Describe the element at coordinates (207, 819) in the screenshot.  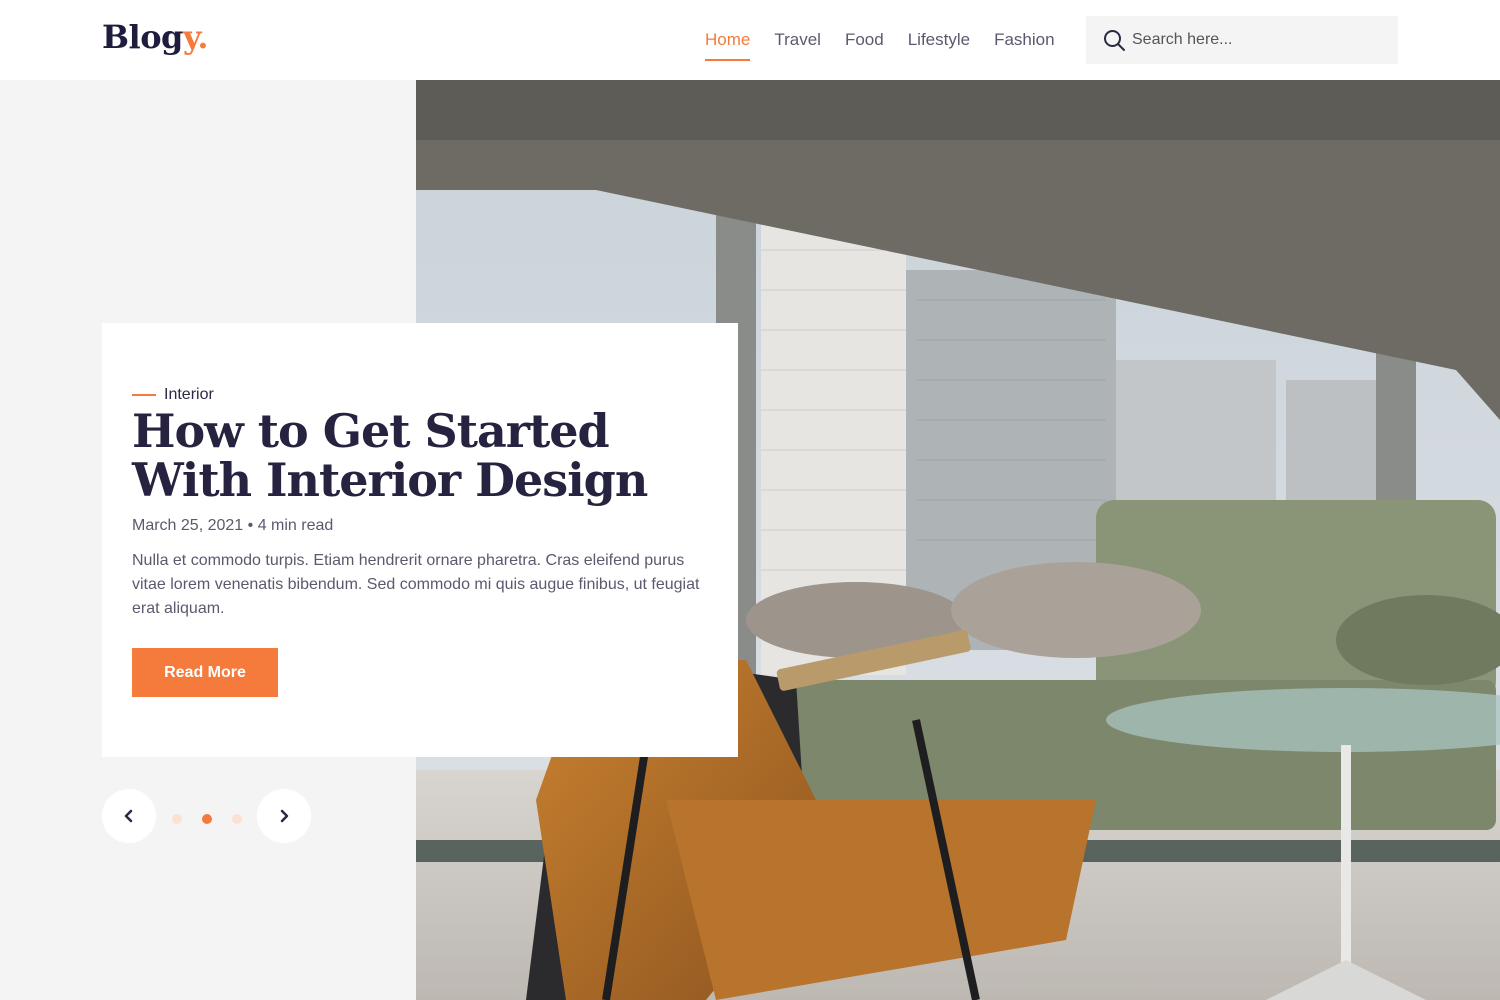
I see `slider-dot-2-active` at that location.